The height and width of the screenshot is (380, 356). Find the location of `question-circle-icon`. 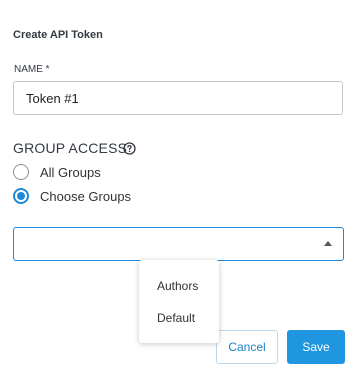

question-circle-icon is located at coordinates (129, 148).